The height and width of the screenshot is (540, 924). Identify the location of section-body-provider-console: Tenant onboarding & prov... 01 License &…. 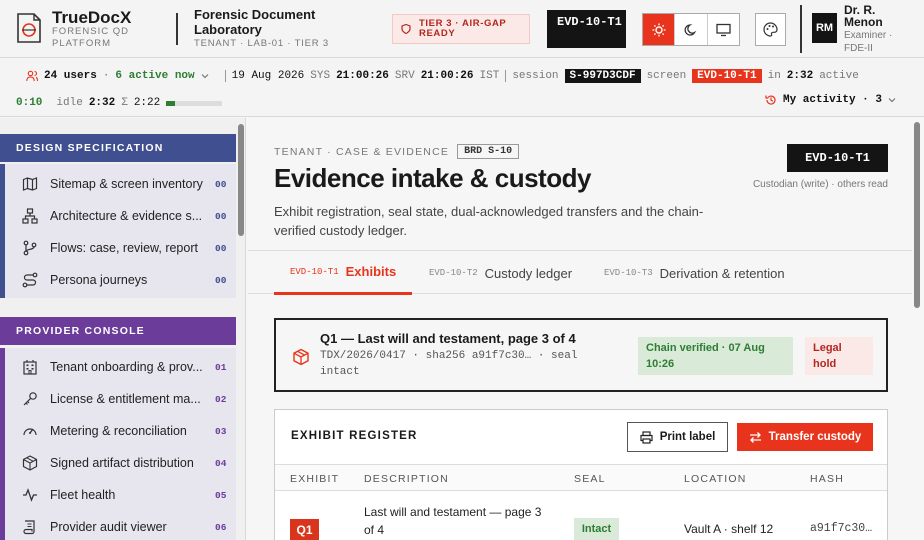
(118, 444).